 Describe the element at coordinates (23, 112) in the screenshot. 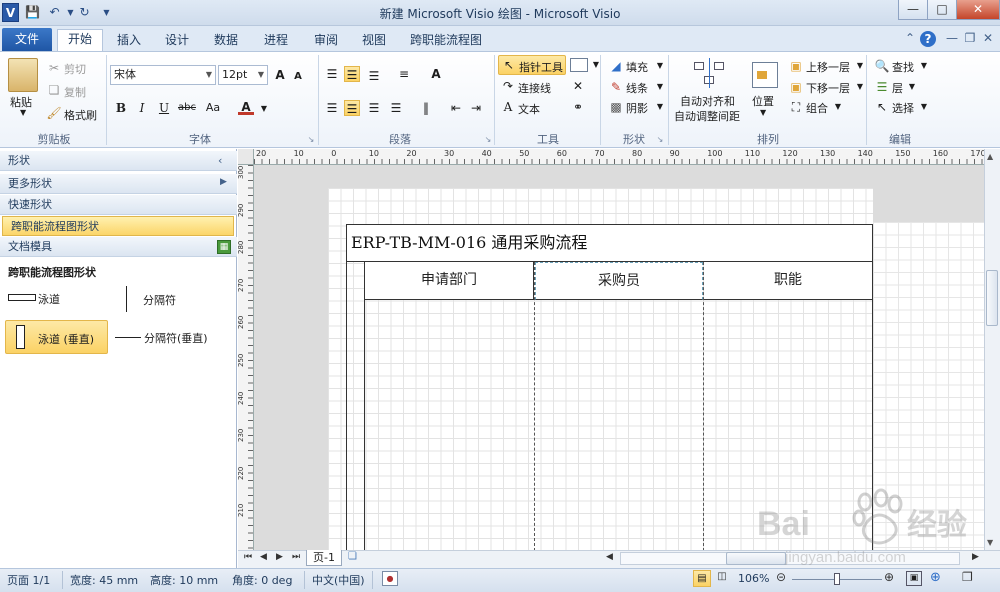

I see `paste-dropdown-icon: ▼` at that location.